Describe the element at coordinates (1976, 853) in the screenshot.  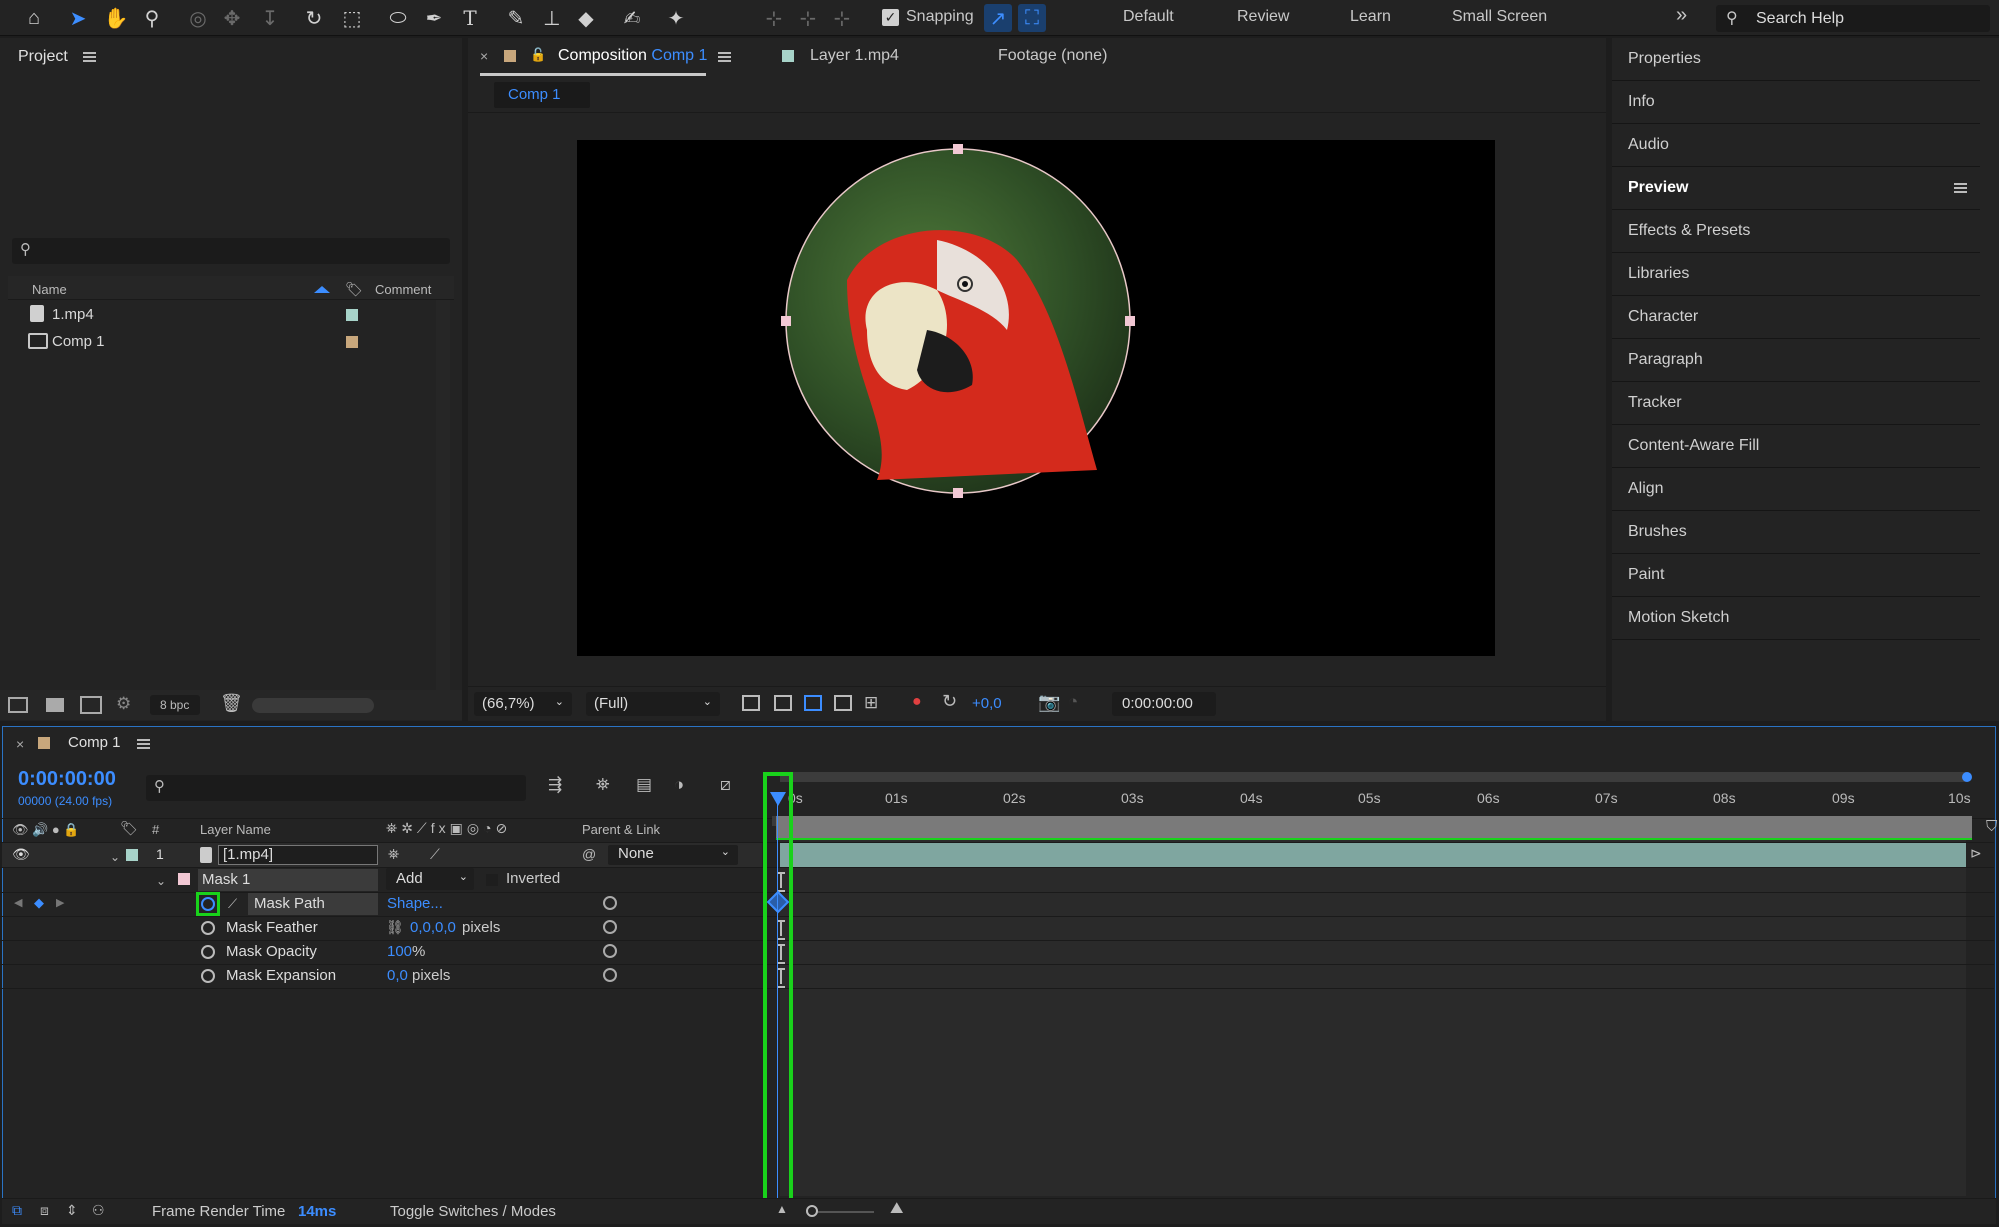
I see `layer-end-icon: ⊳` at that location.